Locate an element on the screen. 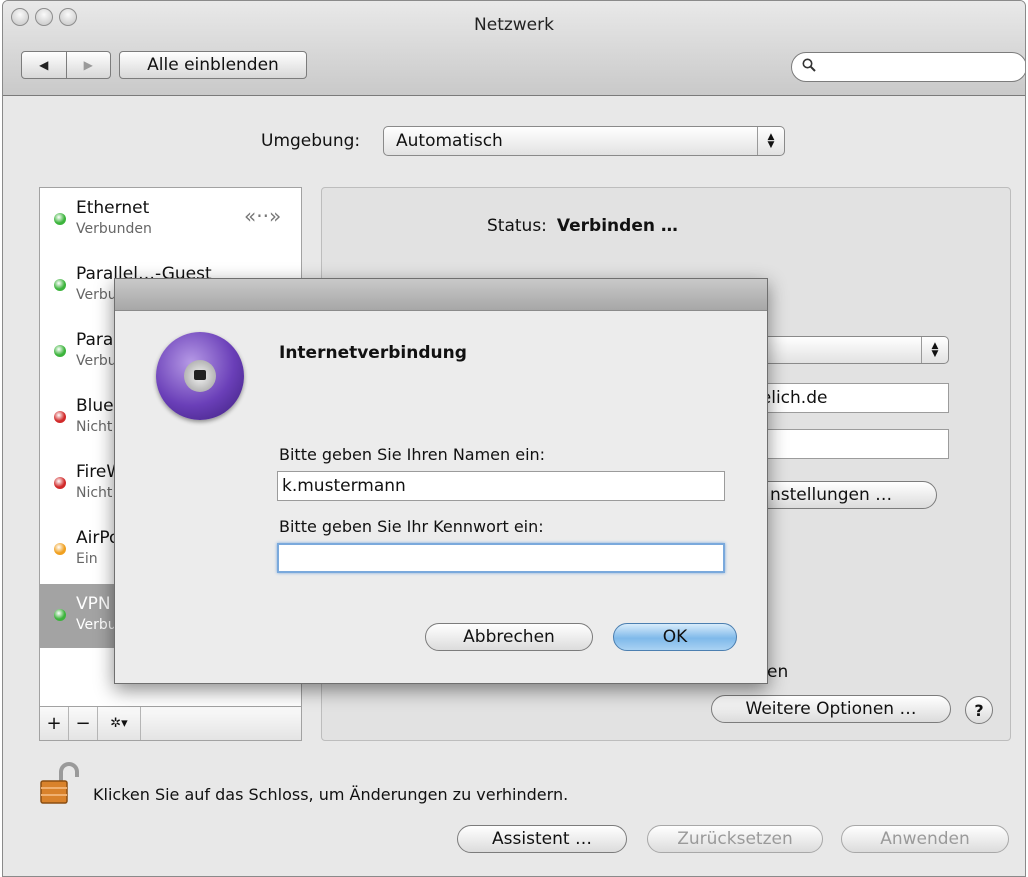  gear-menu-button: ✲▾ is located at coordinates (119, 723).